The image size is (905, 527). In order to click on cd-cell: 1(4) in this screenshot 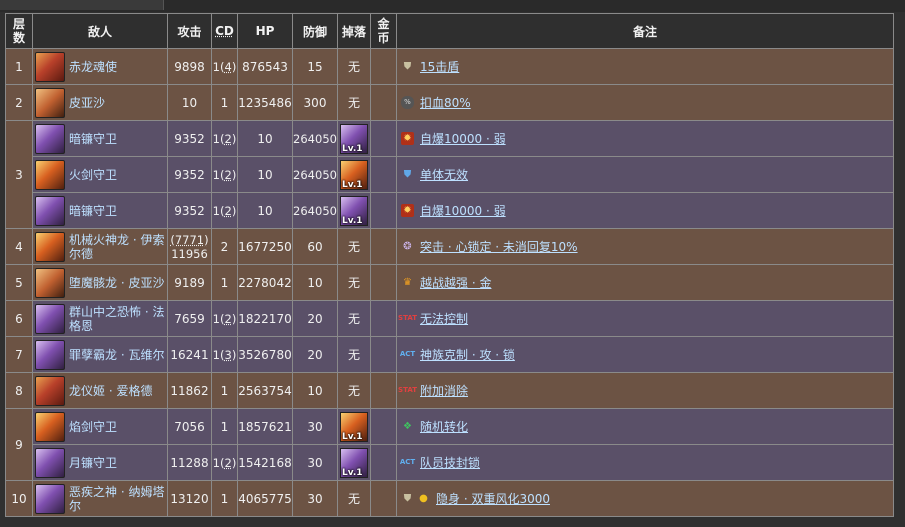, I will do `click(224, 66)`.